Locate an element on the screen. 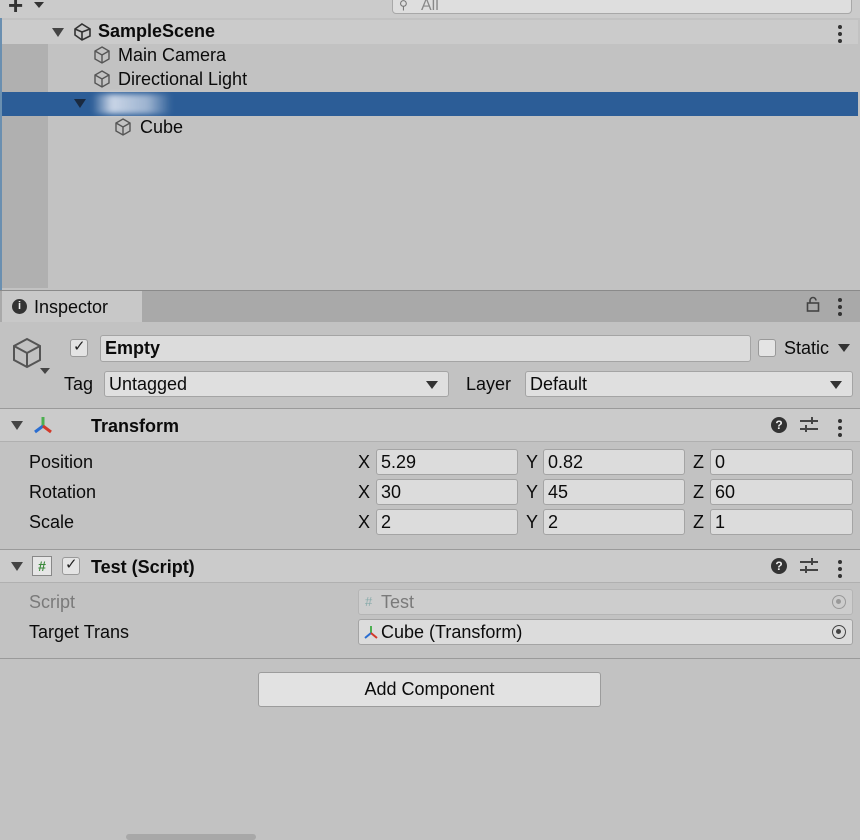 This screenshot has height=840, width=860. layer-value: Default is located at coordinates (559, 384).